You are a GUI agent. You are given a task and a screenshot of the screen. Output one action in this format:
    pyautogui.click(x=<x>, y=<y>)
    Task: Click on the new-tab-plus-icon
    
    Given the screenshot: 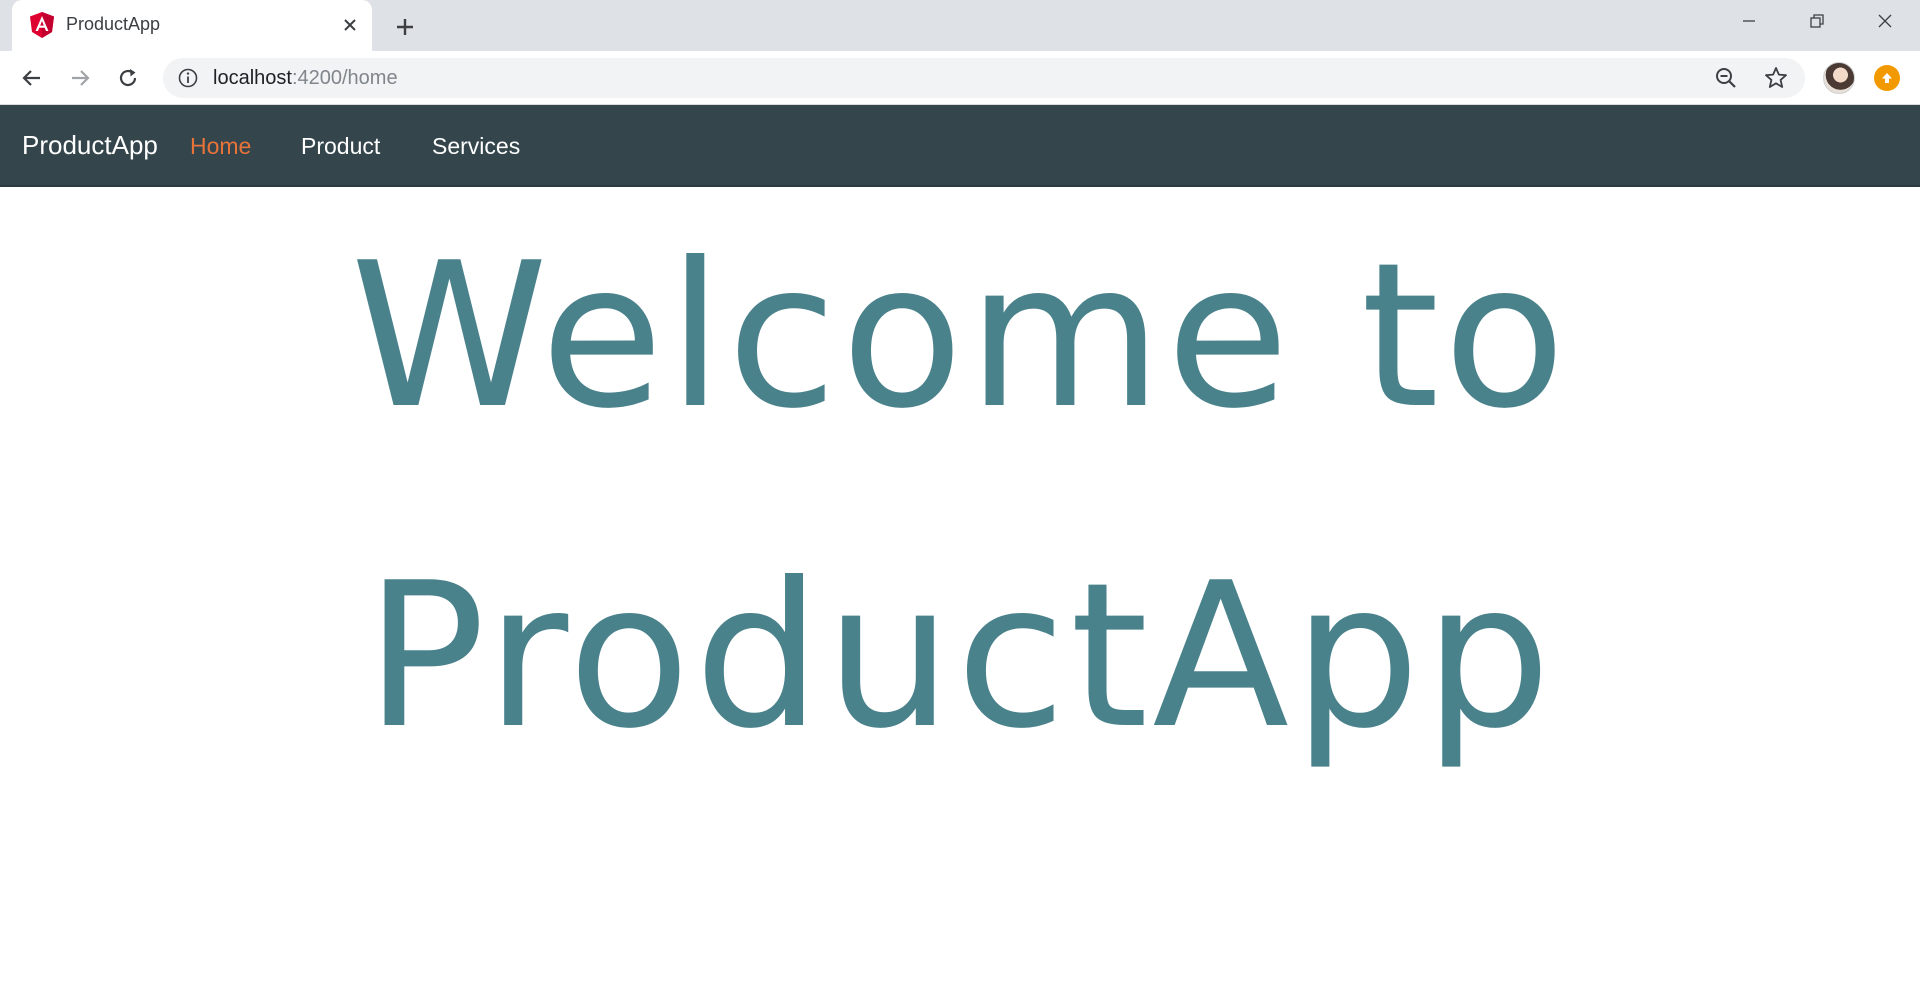 What is the action you would take?
    pyautogui.click(x=405, y=27)
    